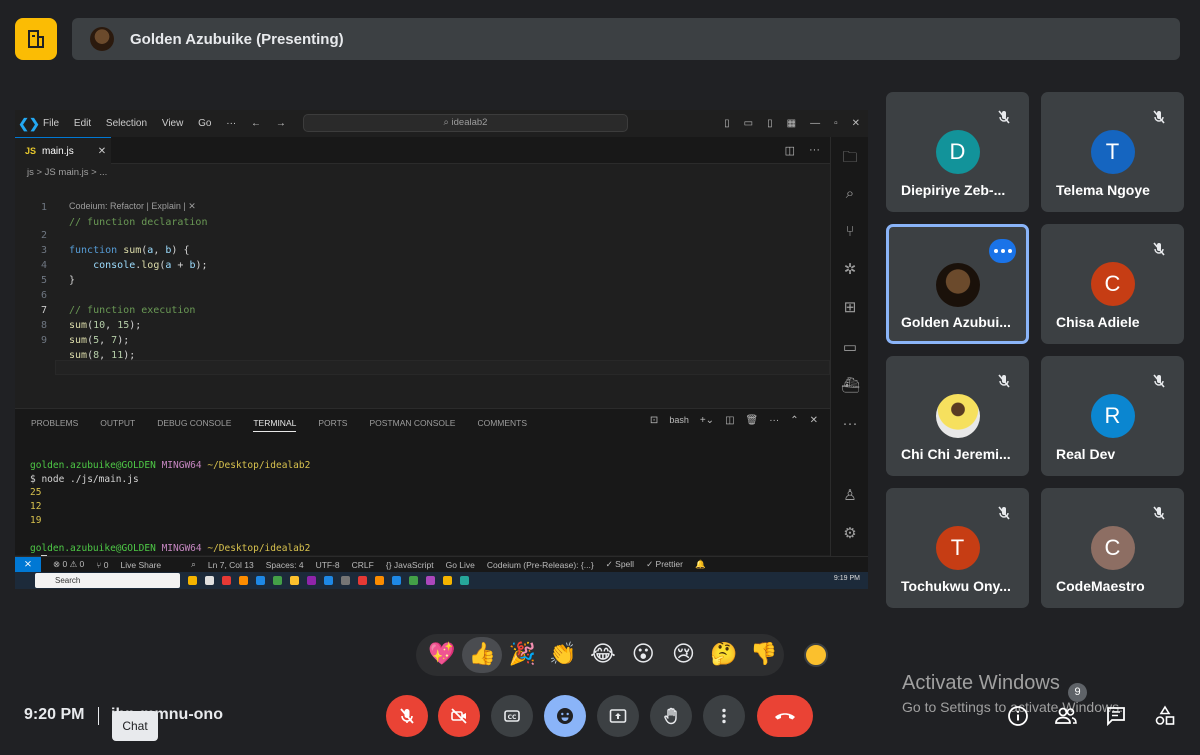 The image size is (1200, 755). I want to click on layout-panel-icon: ▭, so click(748, 123).